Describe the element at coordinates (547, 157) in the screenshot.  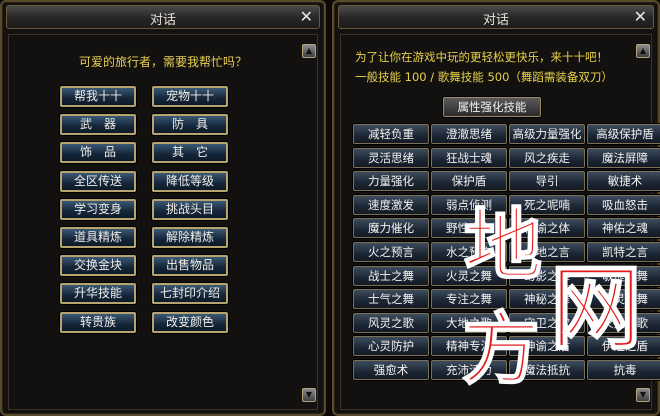
I see `skill-button: 风之疾走` at that location.